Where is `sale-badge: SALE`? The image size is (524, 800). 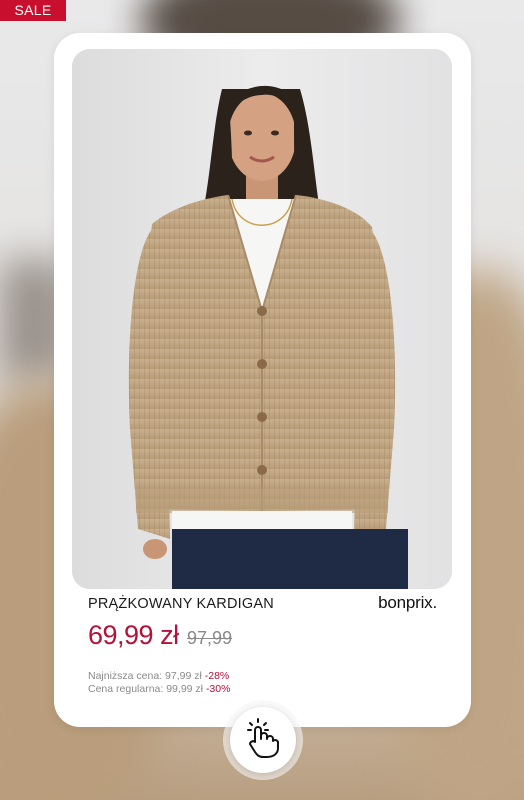 sale-badge: SALE is located at coordinates (33, 10).